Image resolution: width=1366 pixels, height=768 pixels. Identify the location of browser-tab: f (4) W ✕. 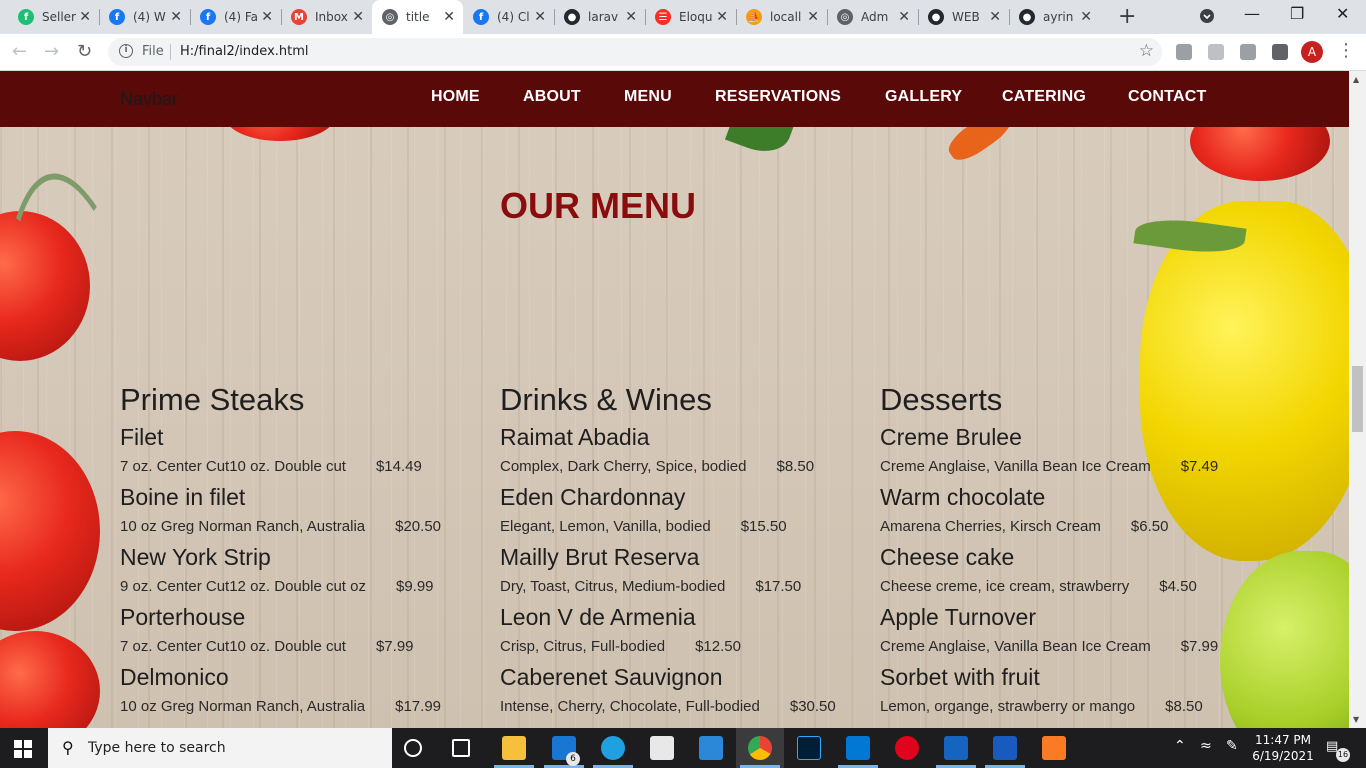
(144, 17).